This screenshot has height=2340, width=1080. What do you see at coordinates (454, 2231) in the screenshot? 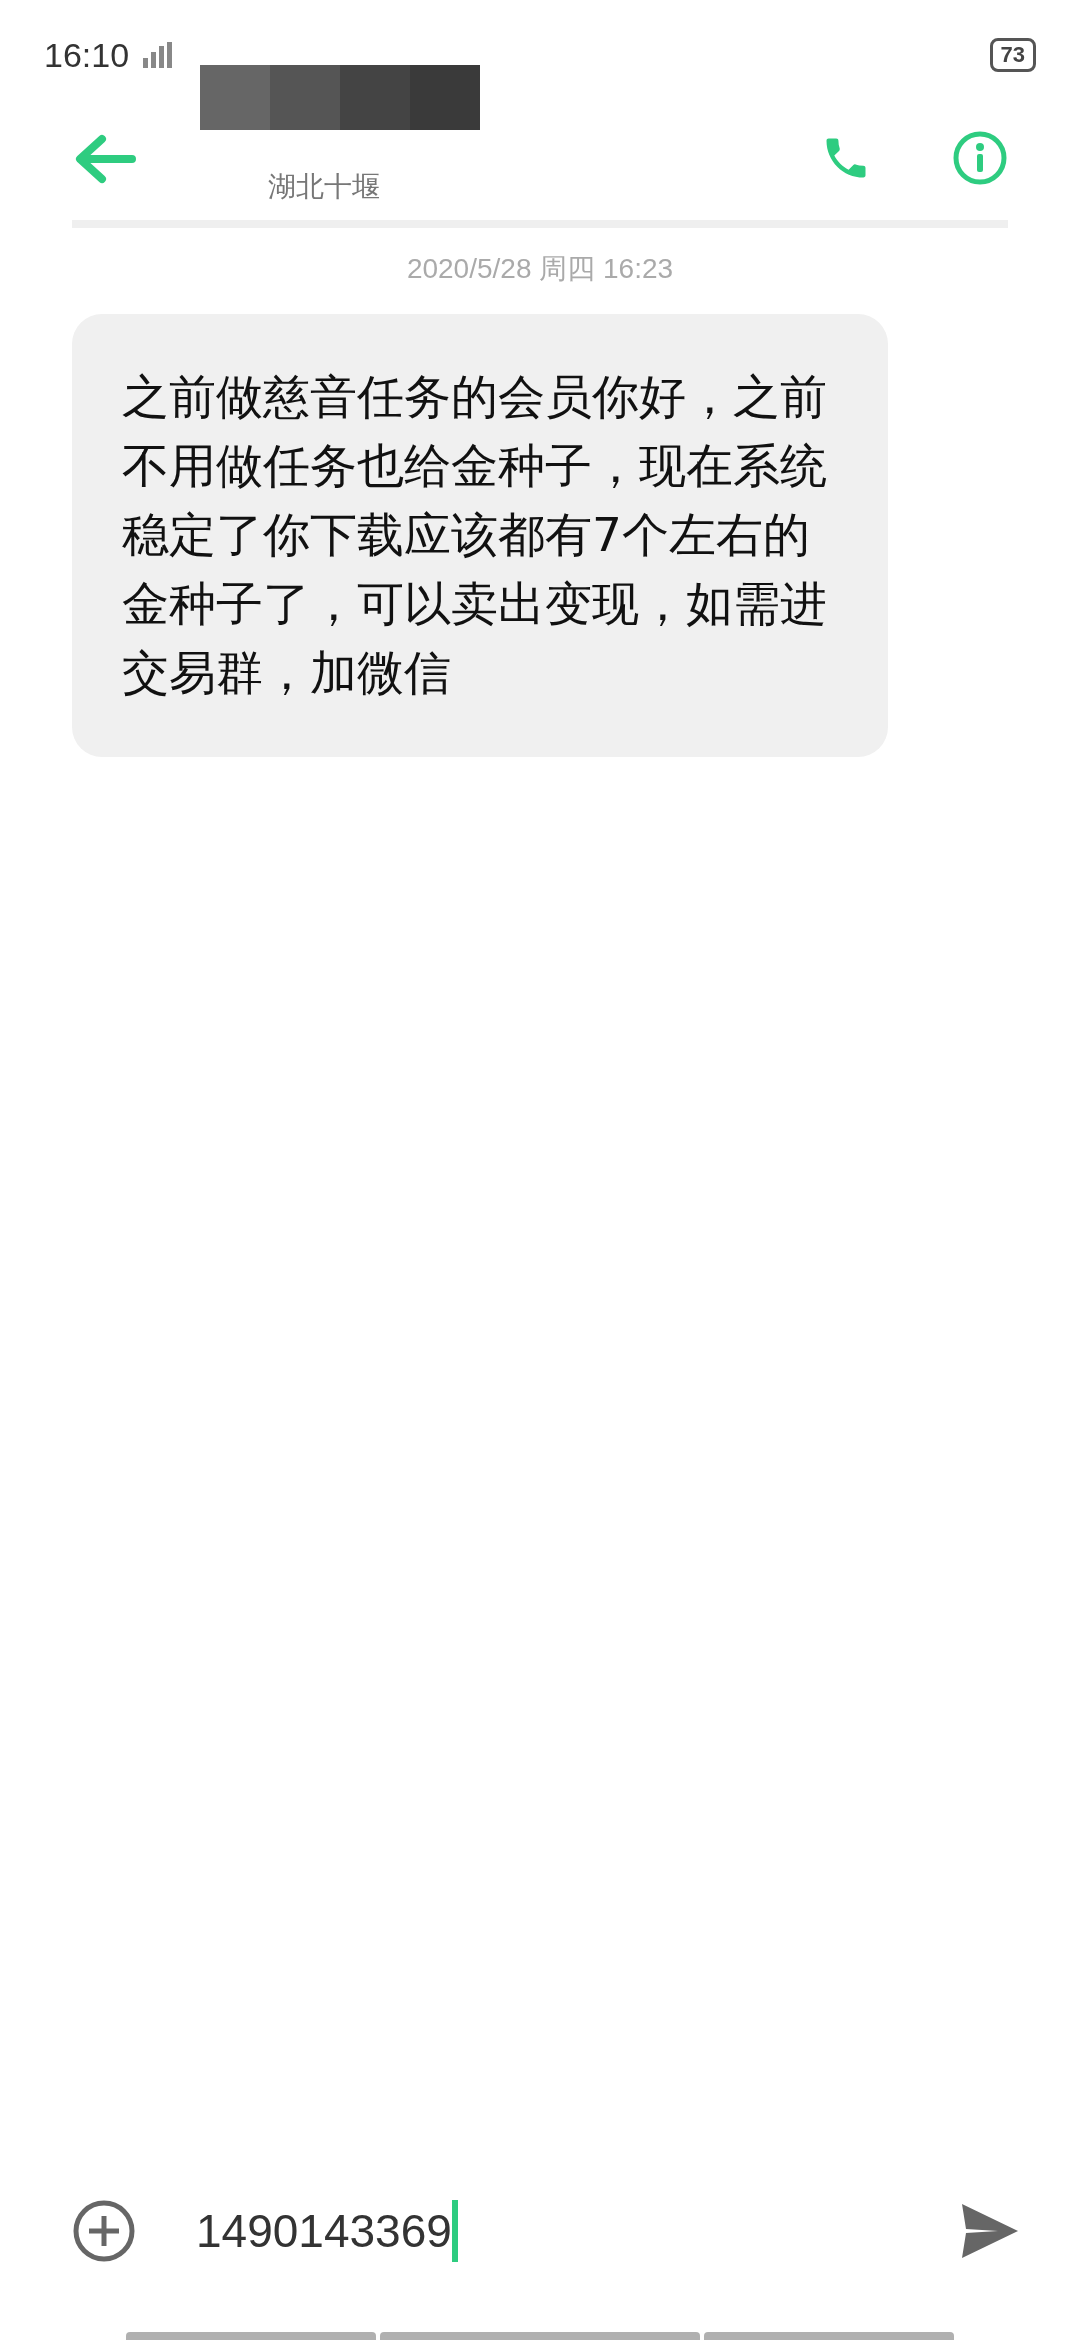
I see `text-cursor` at bounding box center [454, 2231].